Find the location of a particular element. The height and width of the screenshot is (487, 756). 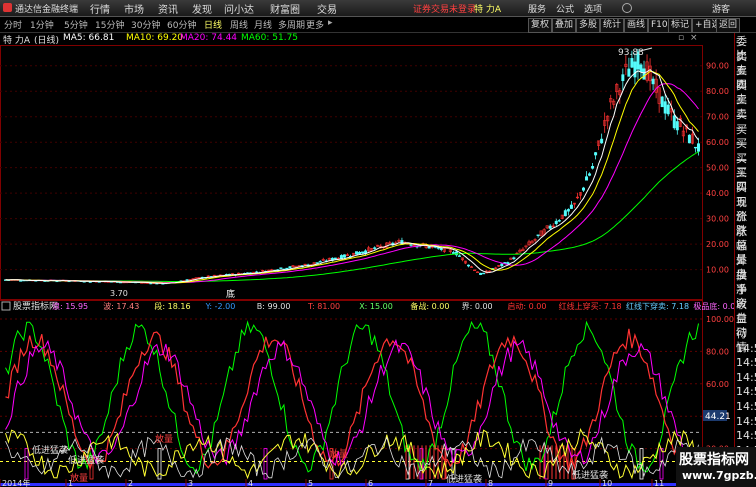

tab-period: 1分钟 is located at coordinates (42, 24).